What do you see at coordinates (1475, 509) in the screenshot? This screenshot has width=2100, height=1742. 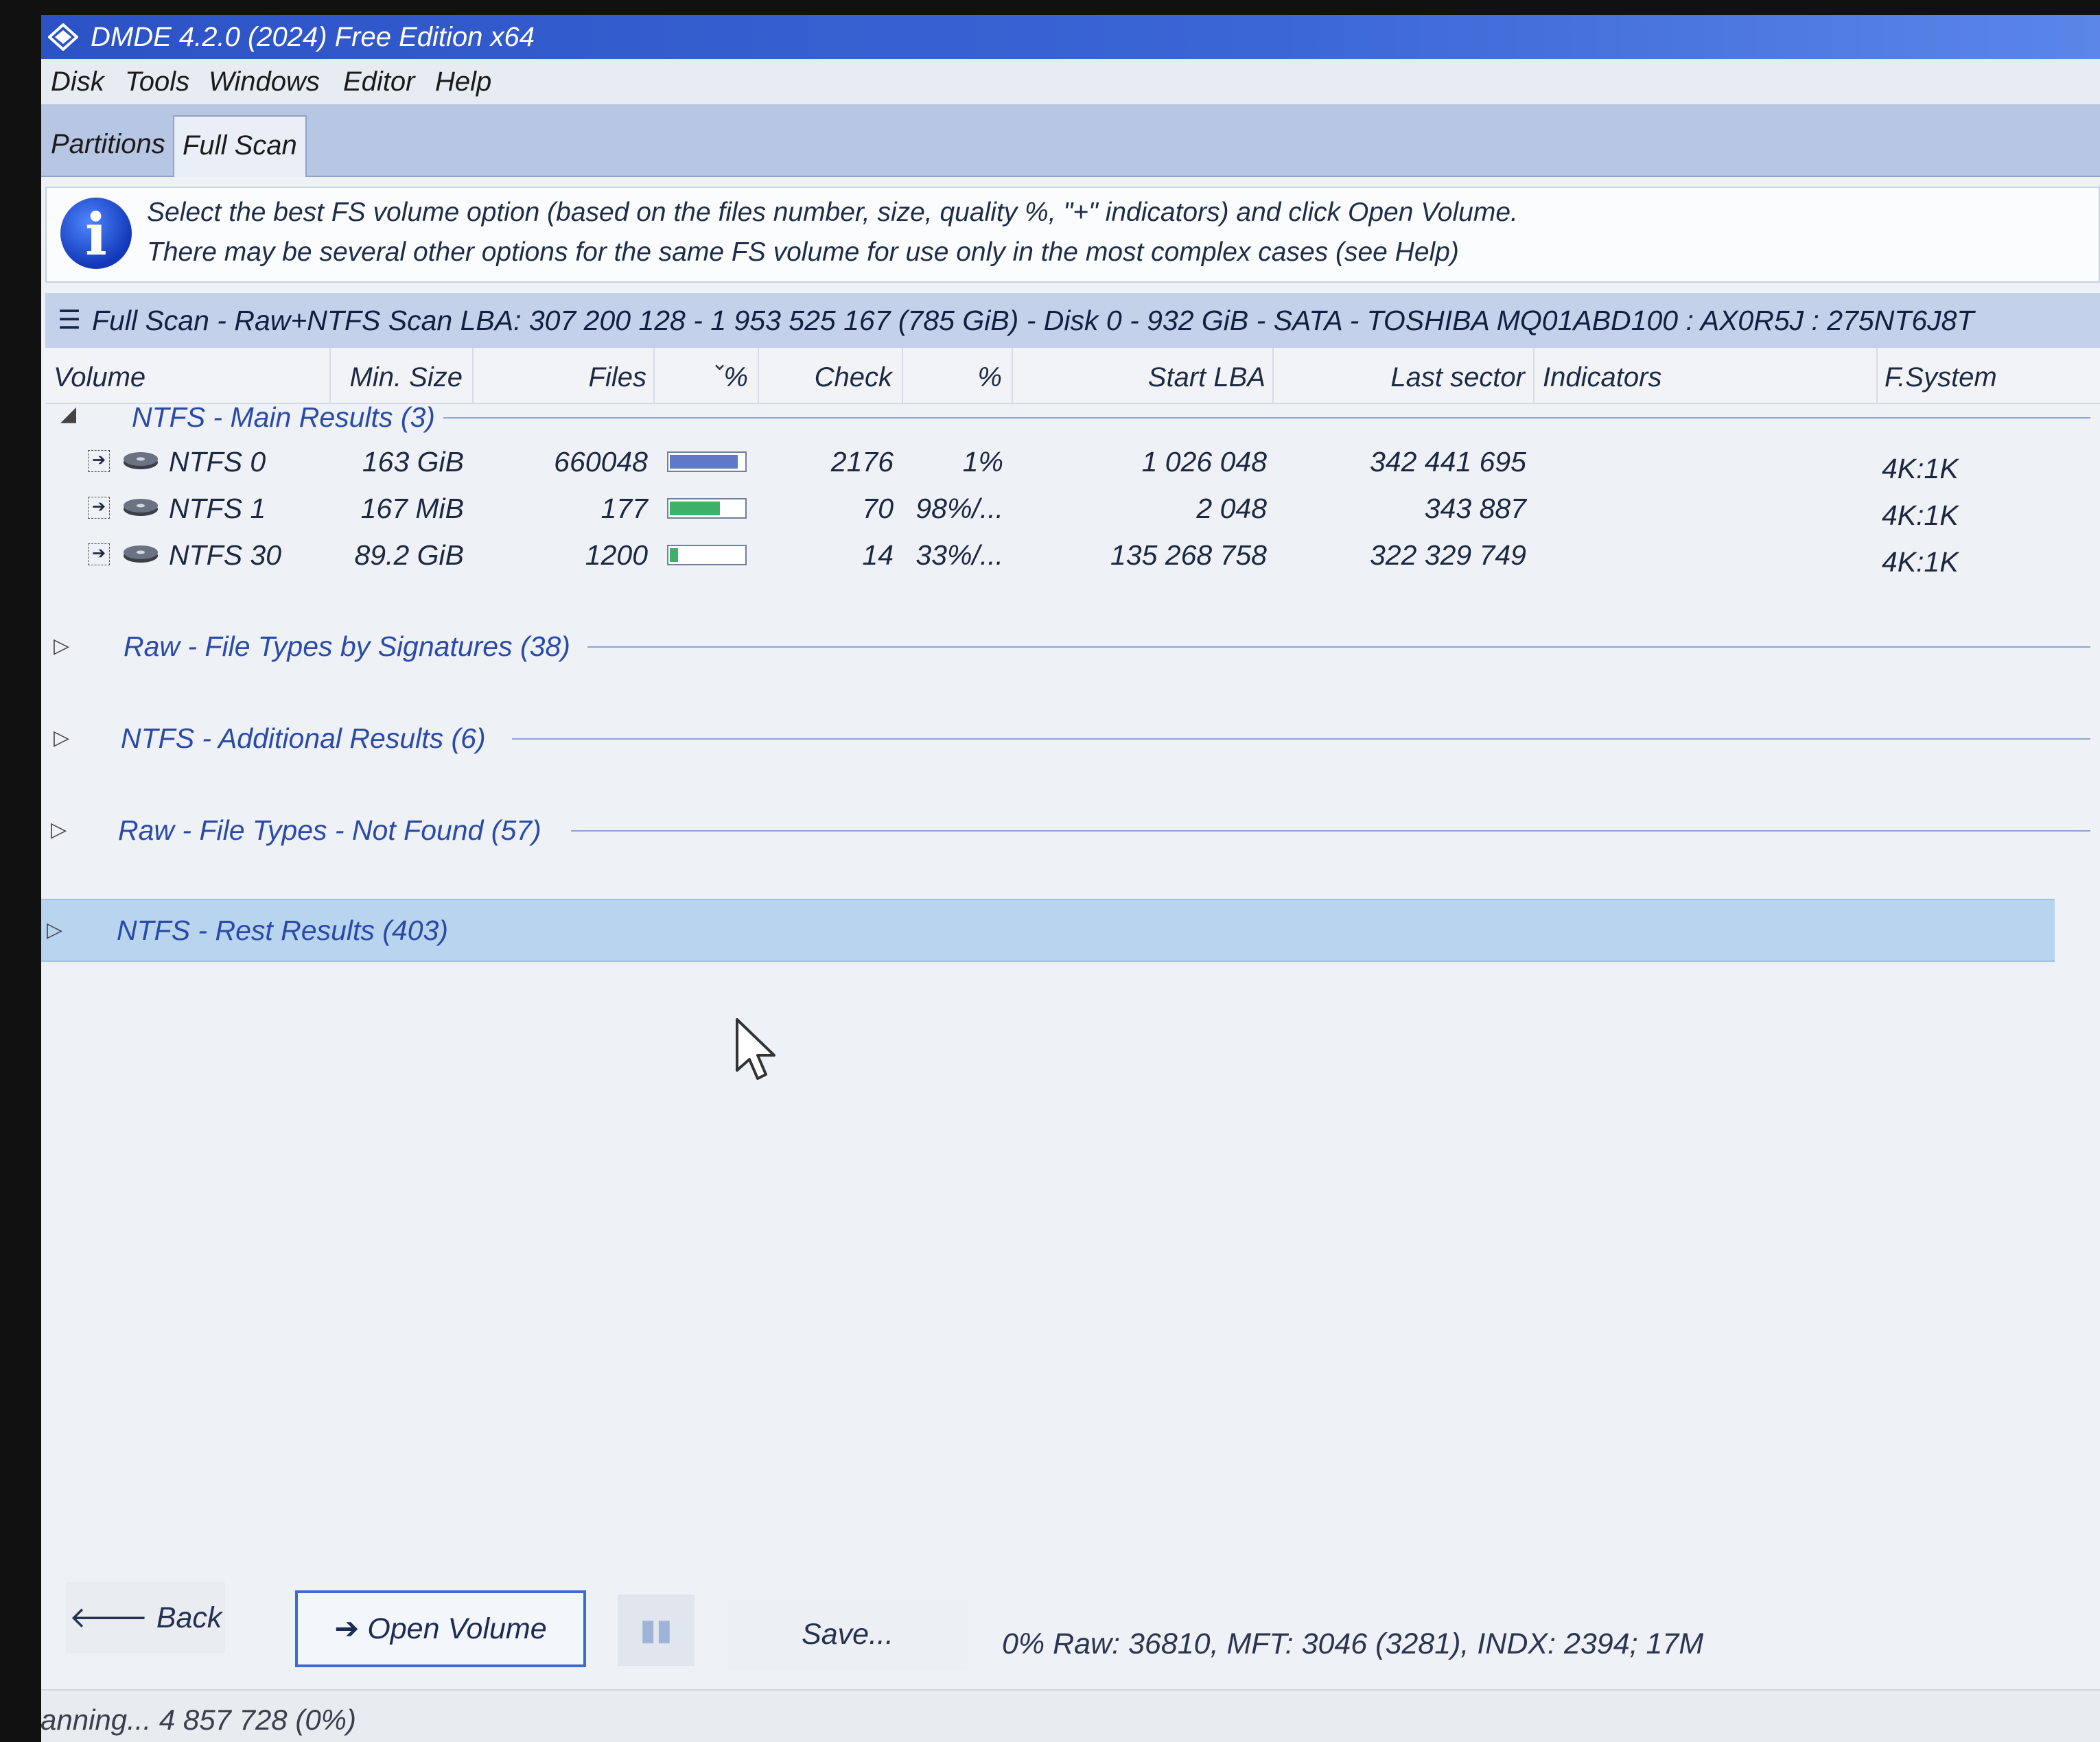 I see `volume-last-sector: 343 887` at bounding box center [1475, 509].